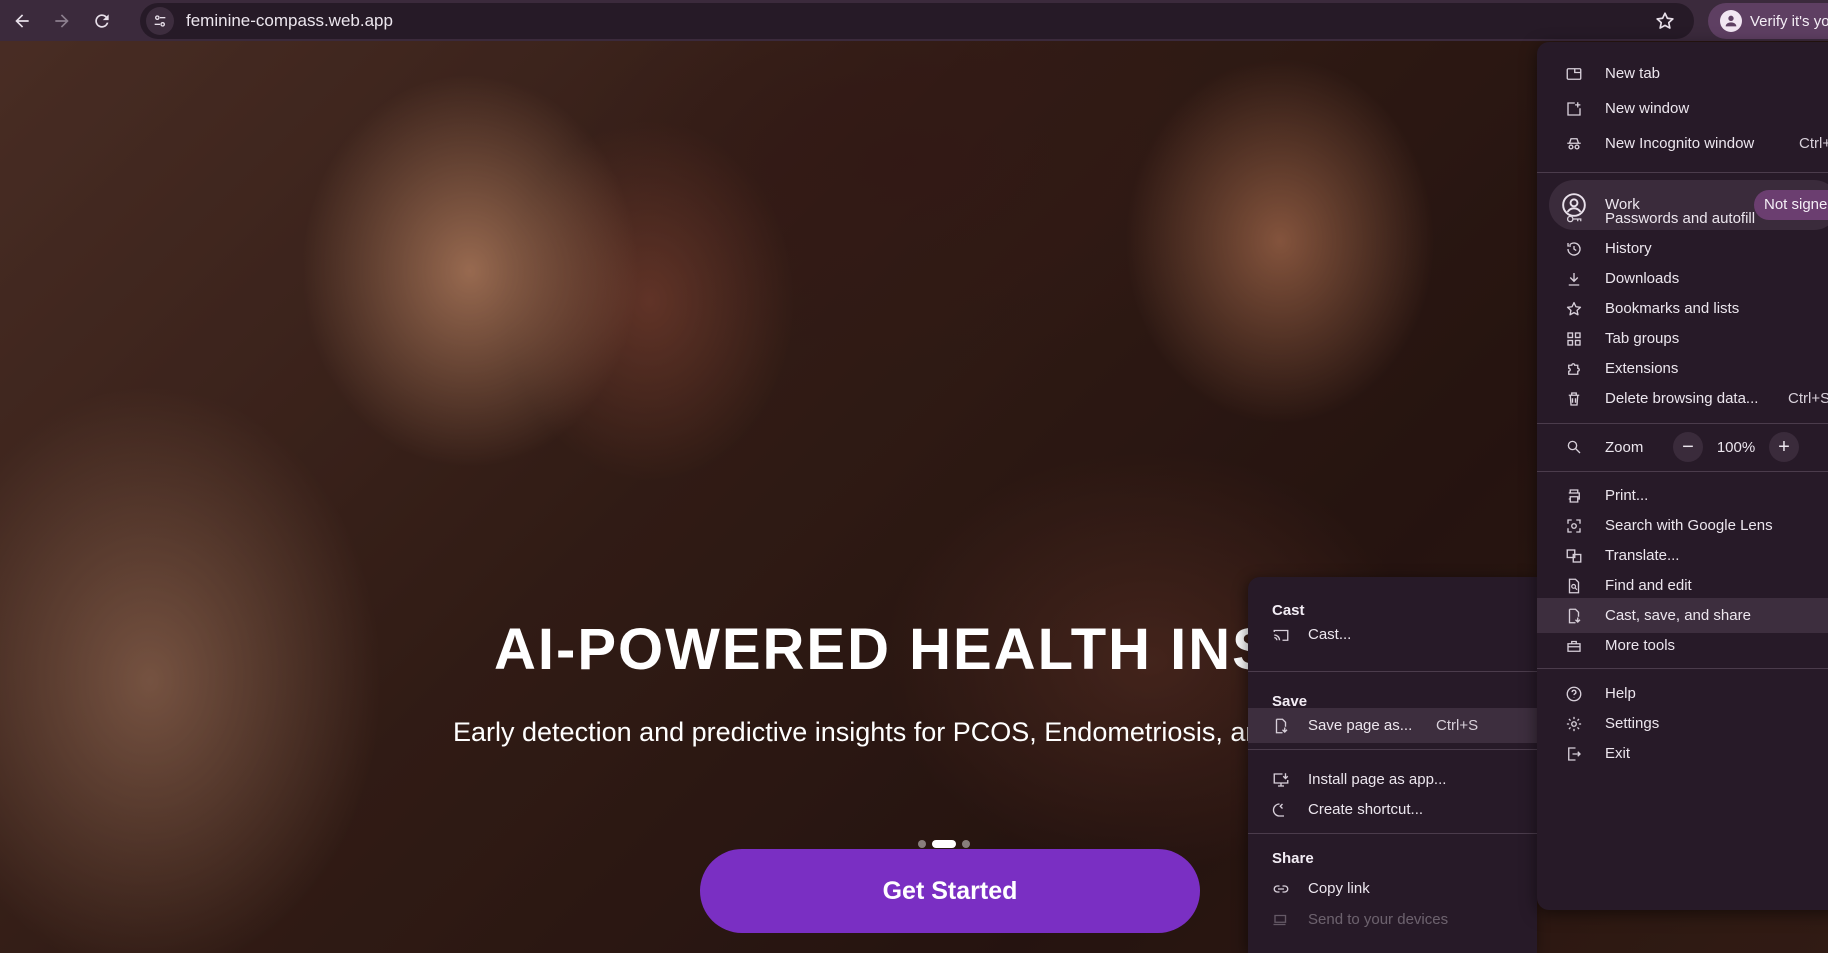  I want to click on tab-groups-label: Tab groups, so click(1642, 338).